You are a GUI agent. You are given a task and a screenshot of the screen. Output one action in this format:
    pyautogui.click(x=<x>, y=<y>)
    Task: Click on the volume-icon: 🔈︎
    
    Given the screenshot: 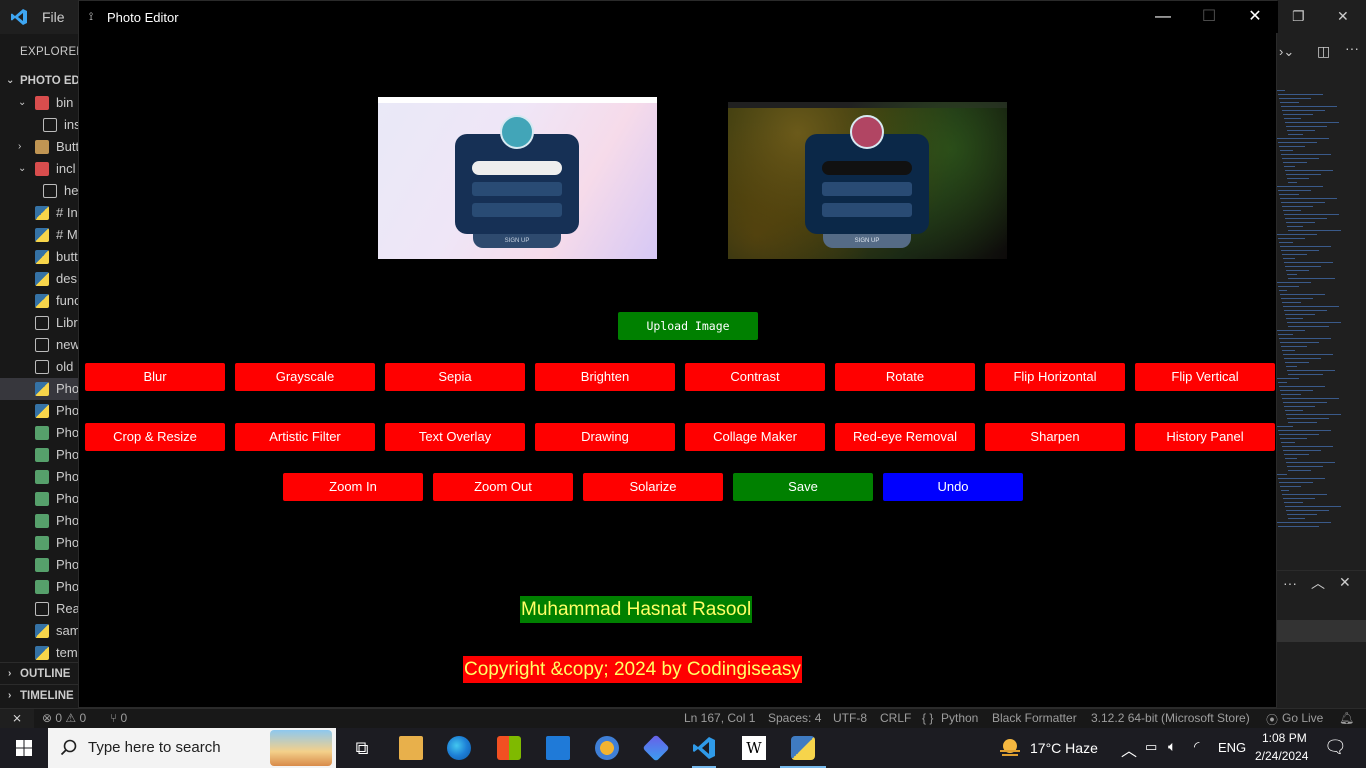 What is the action you would take?
    pyautogui.click(x=1172, y=746)
    